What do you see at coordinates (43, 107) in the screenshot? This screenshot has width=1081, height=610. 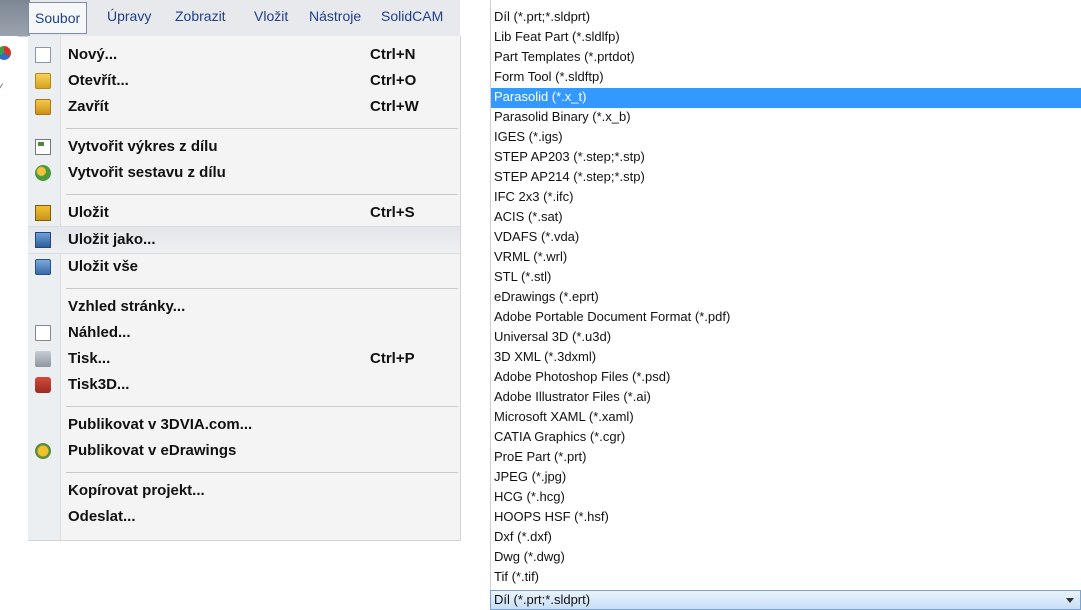 I see `close-folder-icon` at bounding box center [43, 107].